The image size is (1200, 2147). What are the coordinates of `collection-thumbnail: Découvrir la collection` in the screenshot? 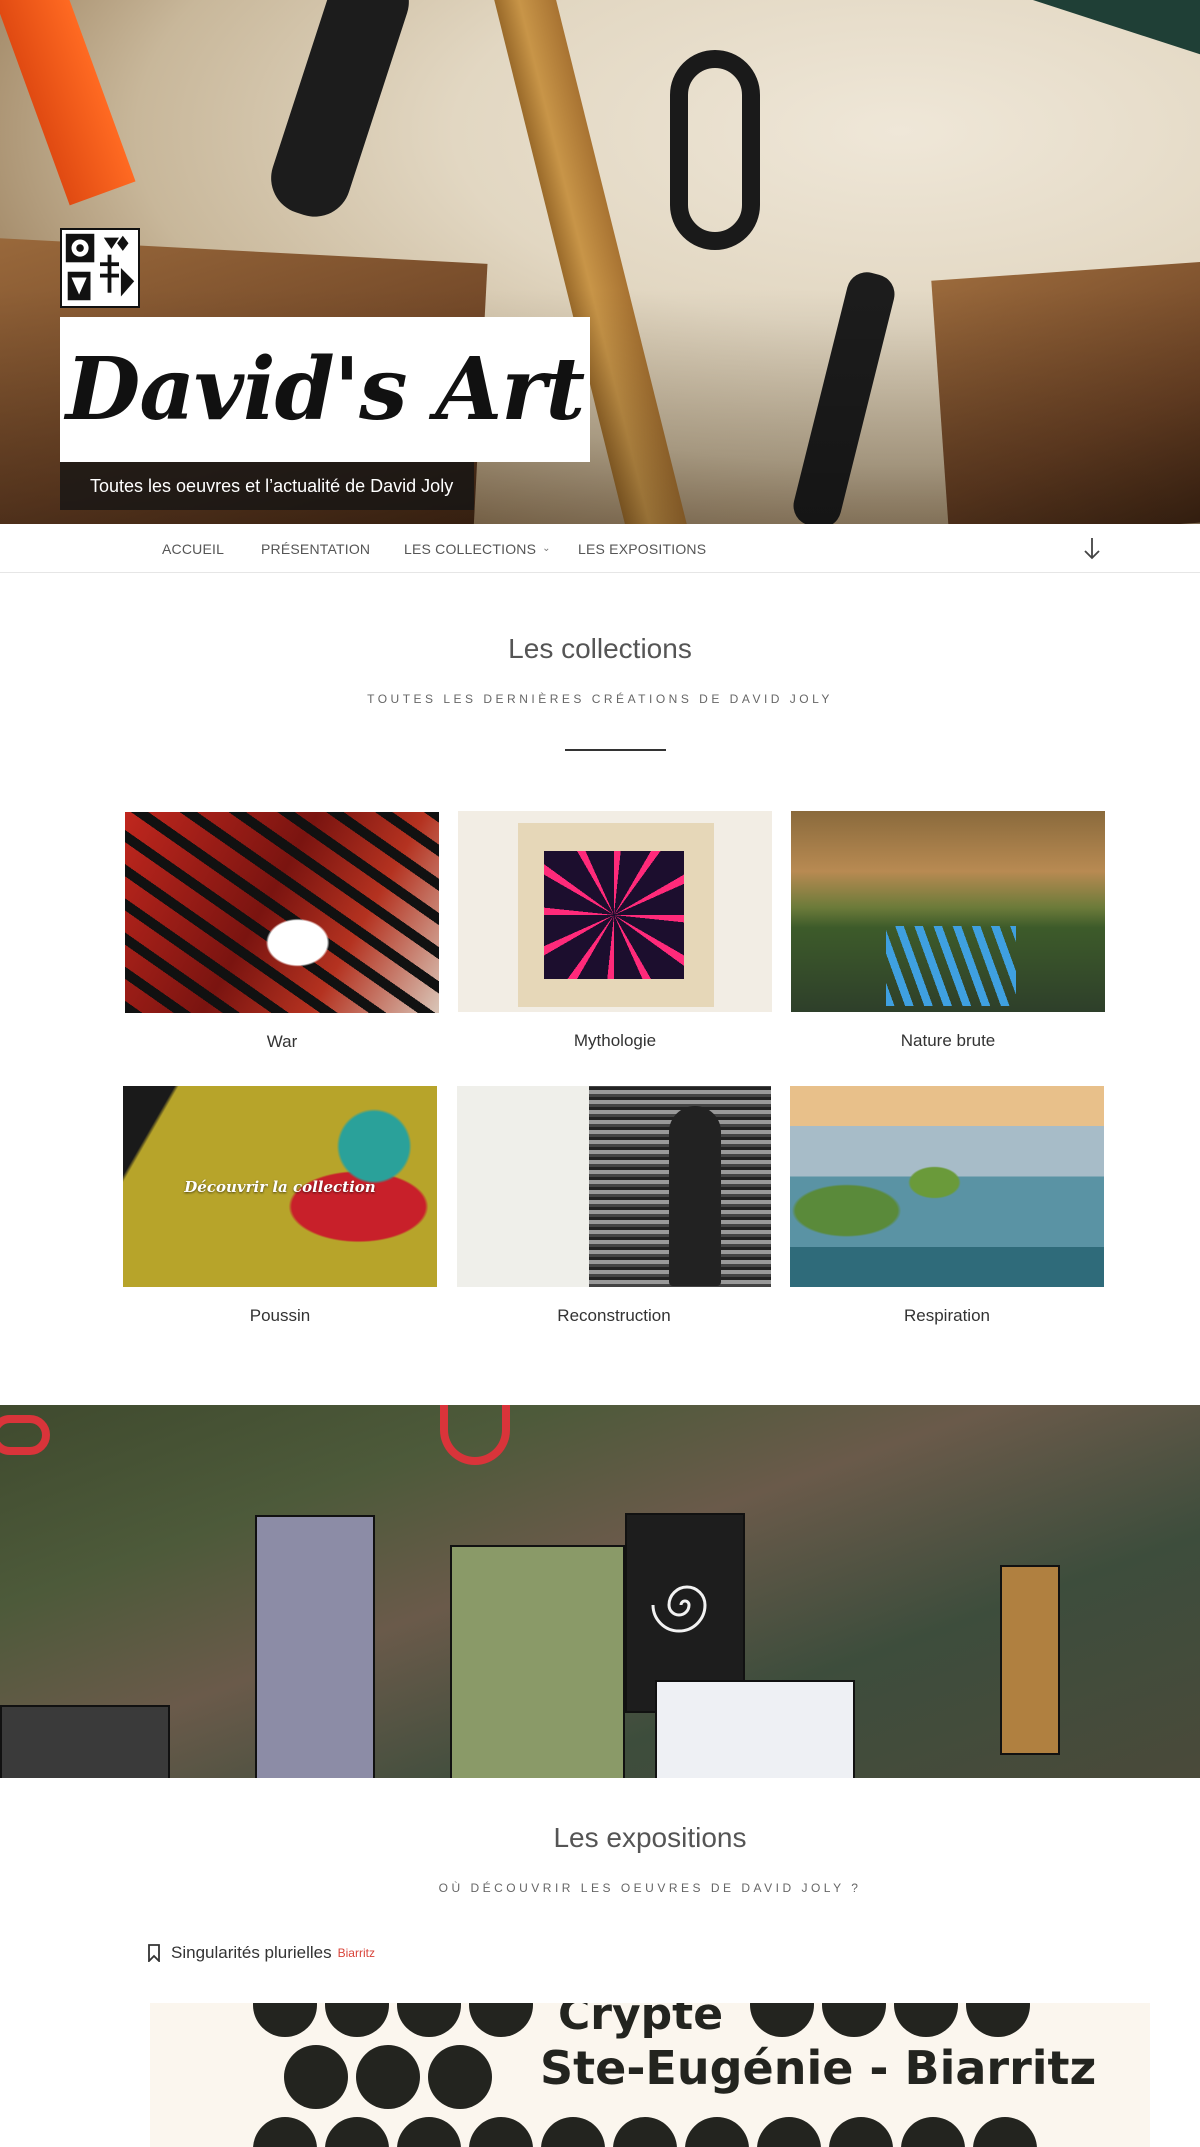 It's located at (280, 1186).